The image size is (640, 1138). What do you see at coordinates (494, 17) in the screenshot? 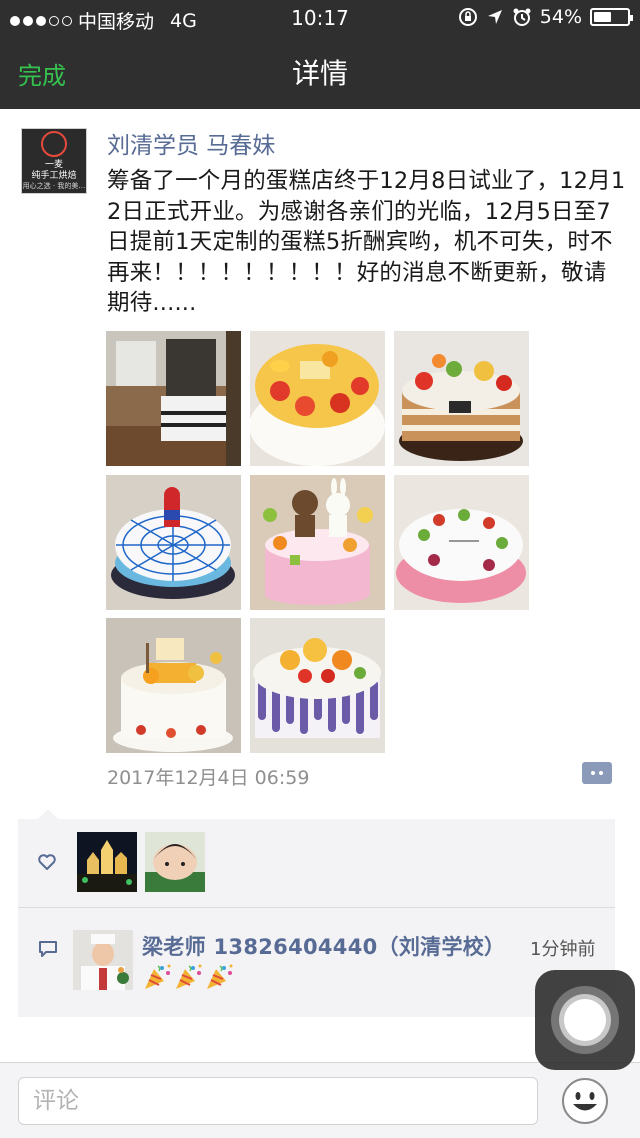
I see `location-arrow-icon` at bounding box center [494, 17].